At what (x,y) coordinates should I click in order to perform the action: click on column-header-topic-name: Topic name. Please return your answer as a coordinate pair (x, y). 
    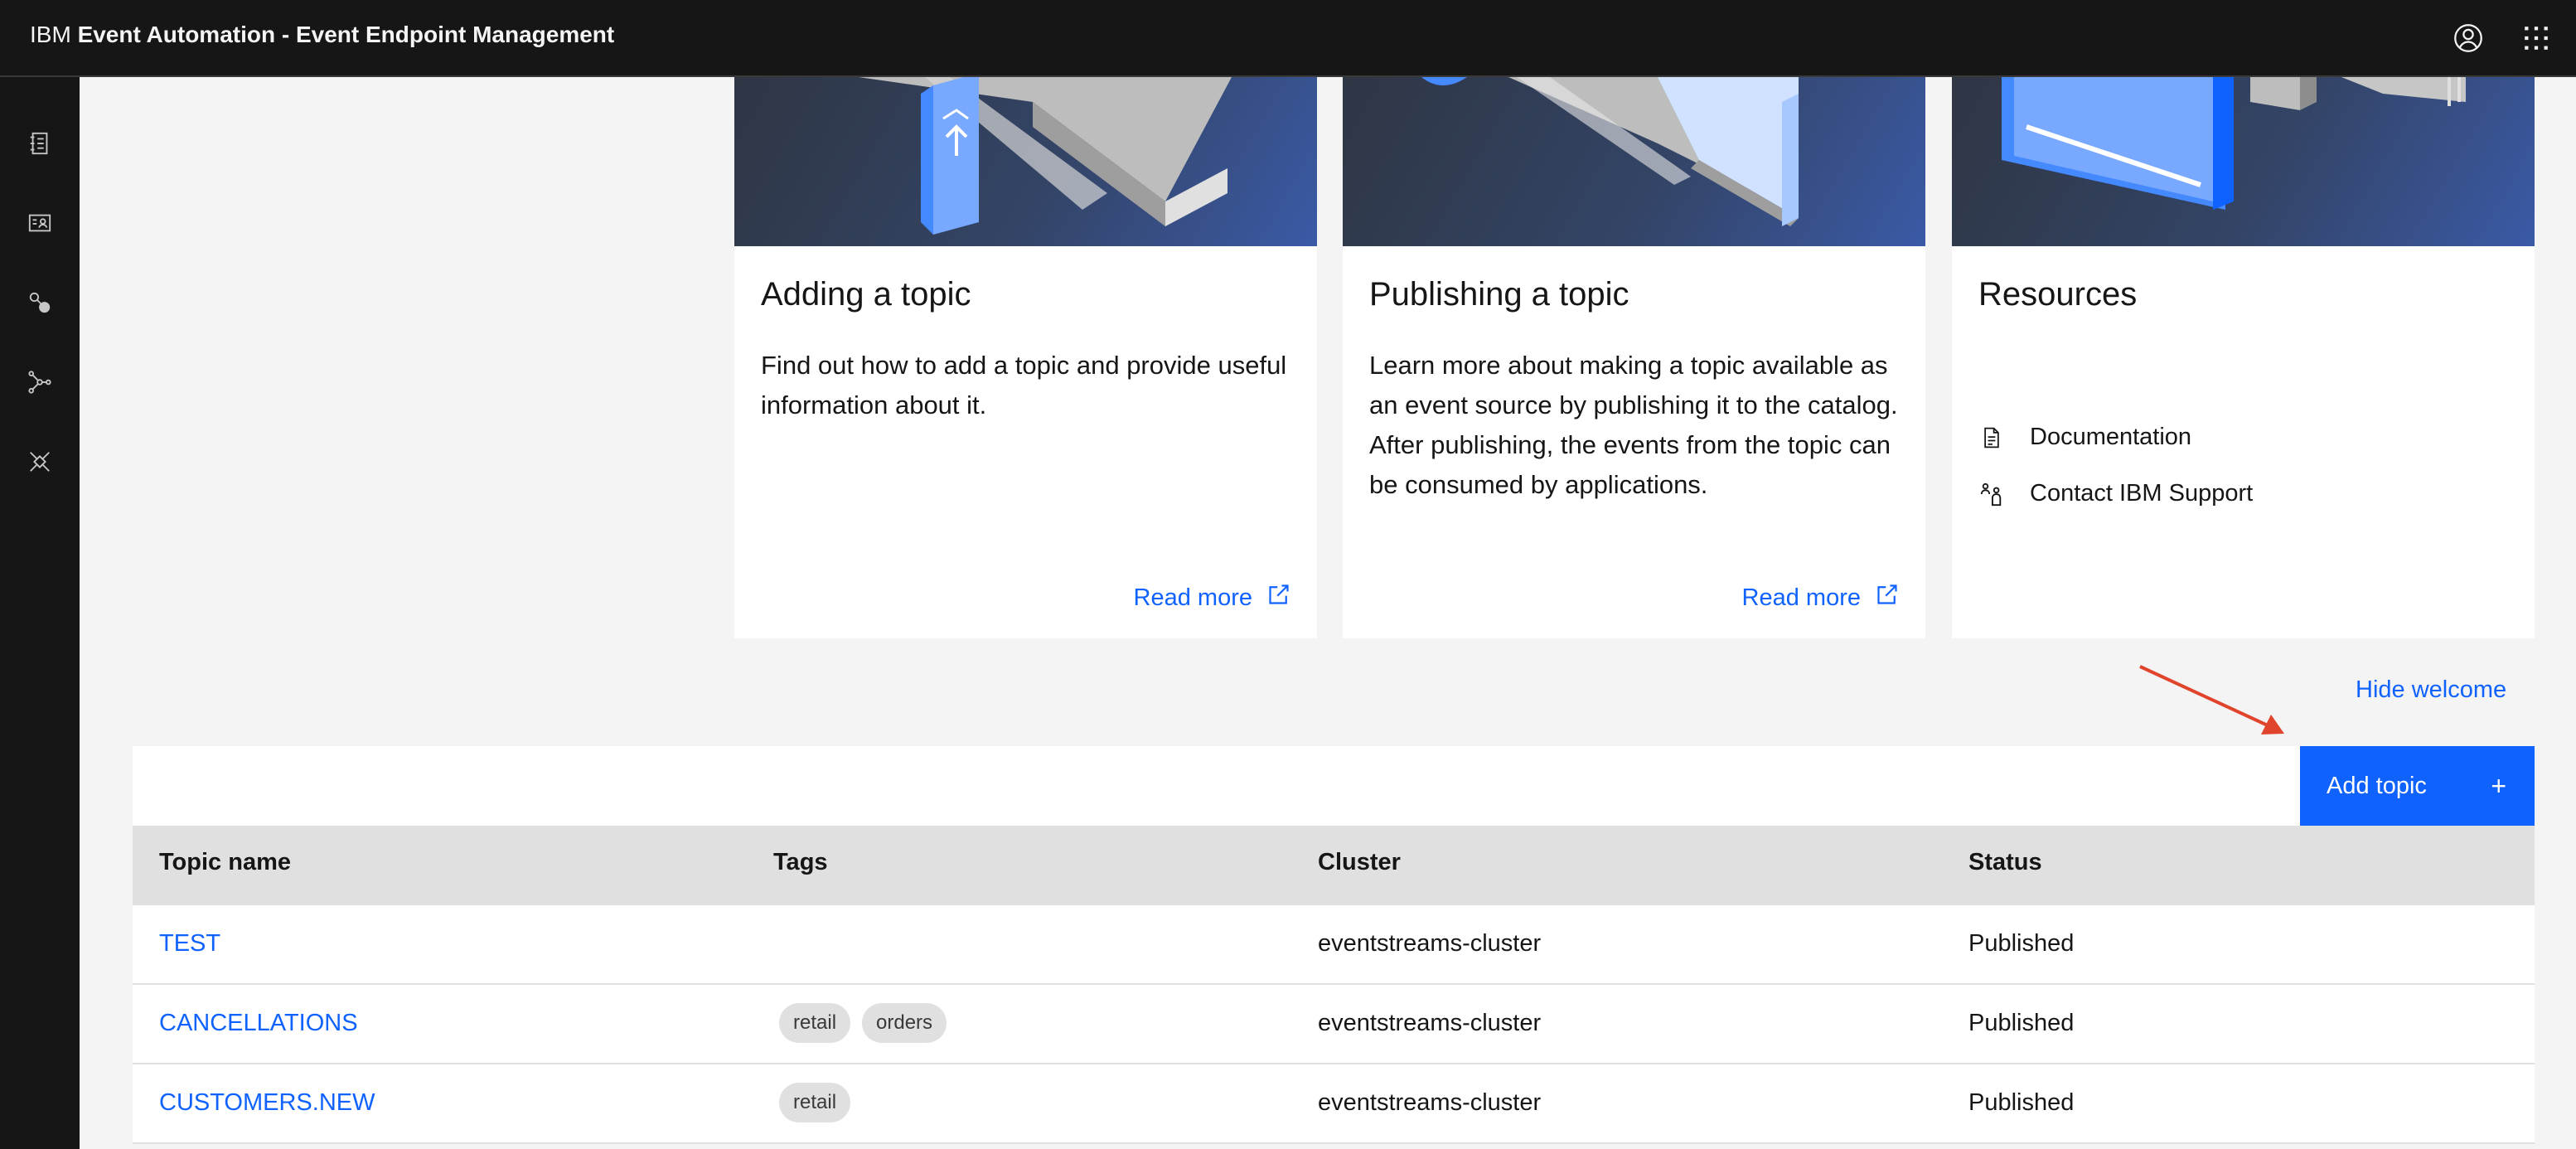
    Looking at the image, I should click on (225, 862).